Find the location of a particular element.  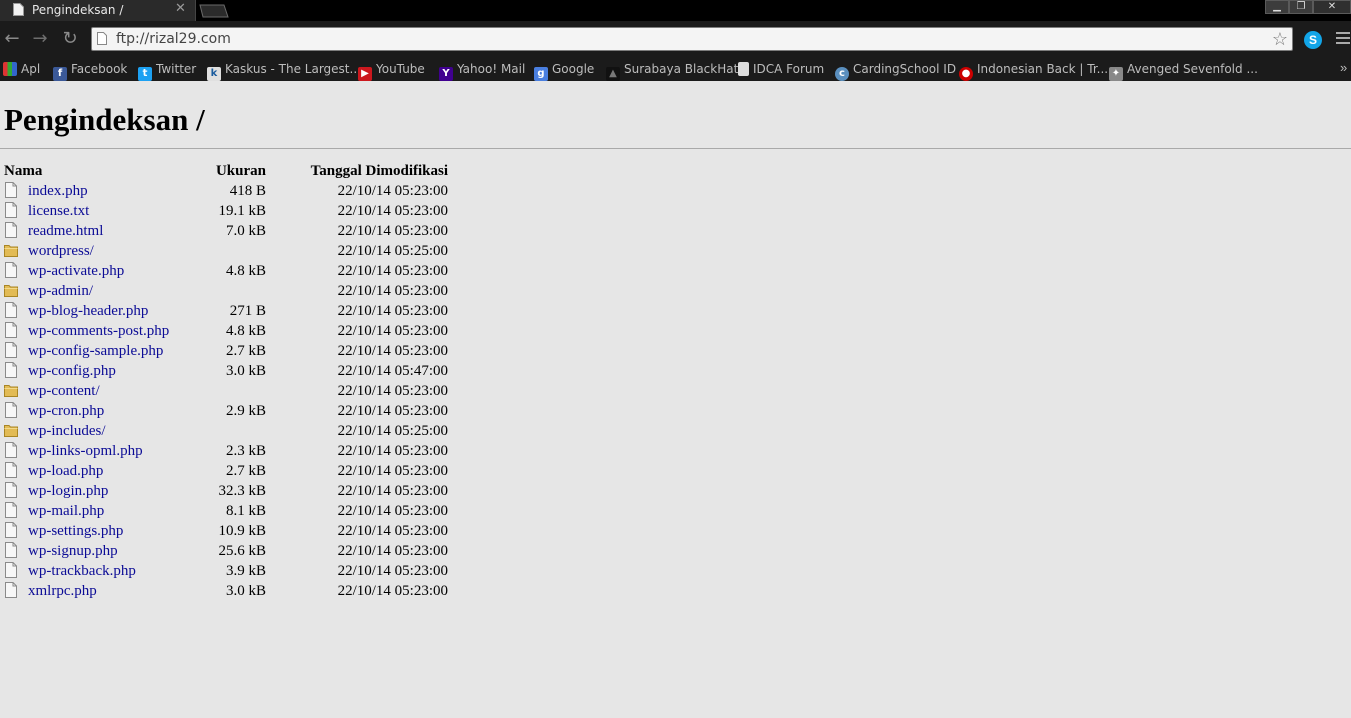

divider is located at coordinates (675, 148).